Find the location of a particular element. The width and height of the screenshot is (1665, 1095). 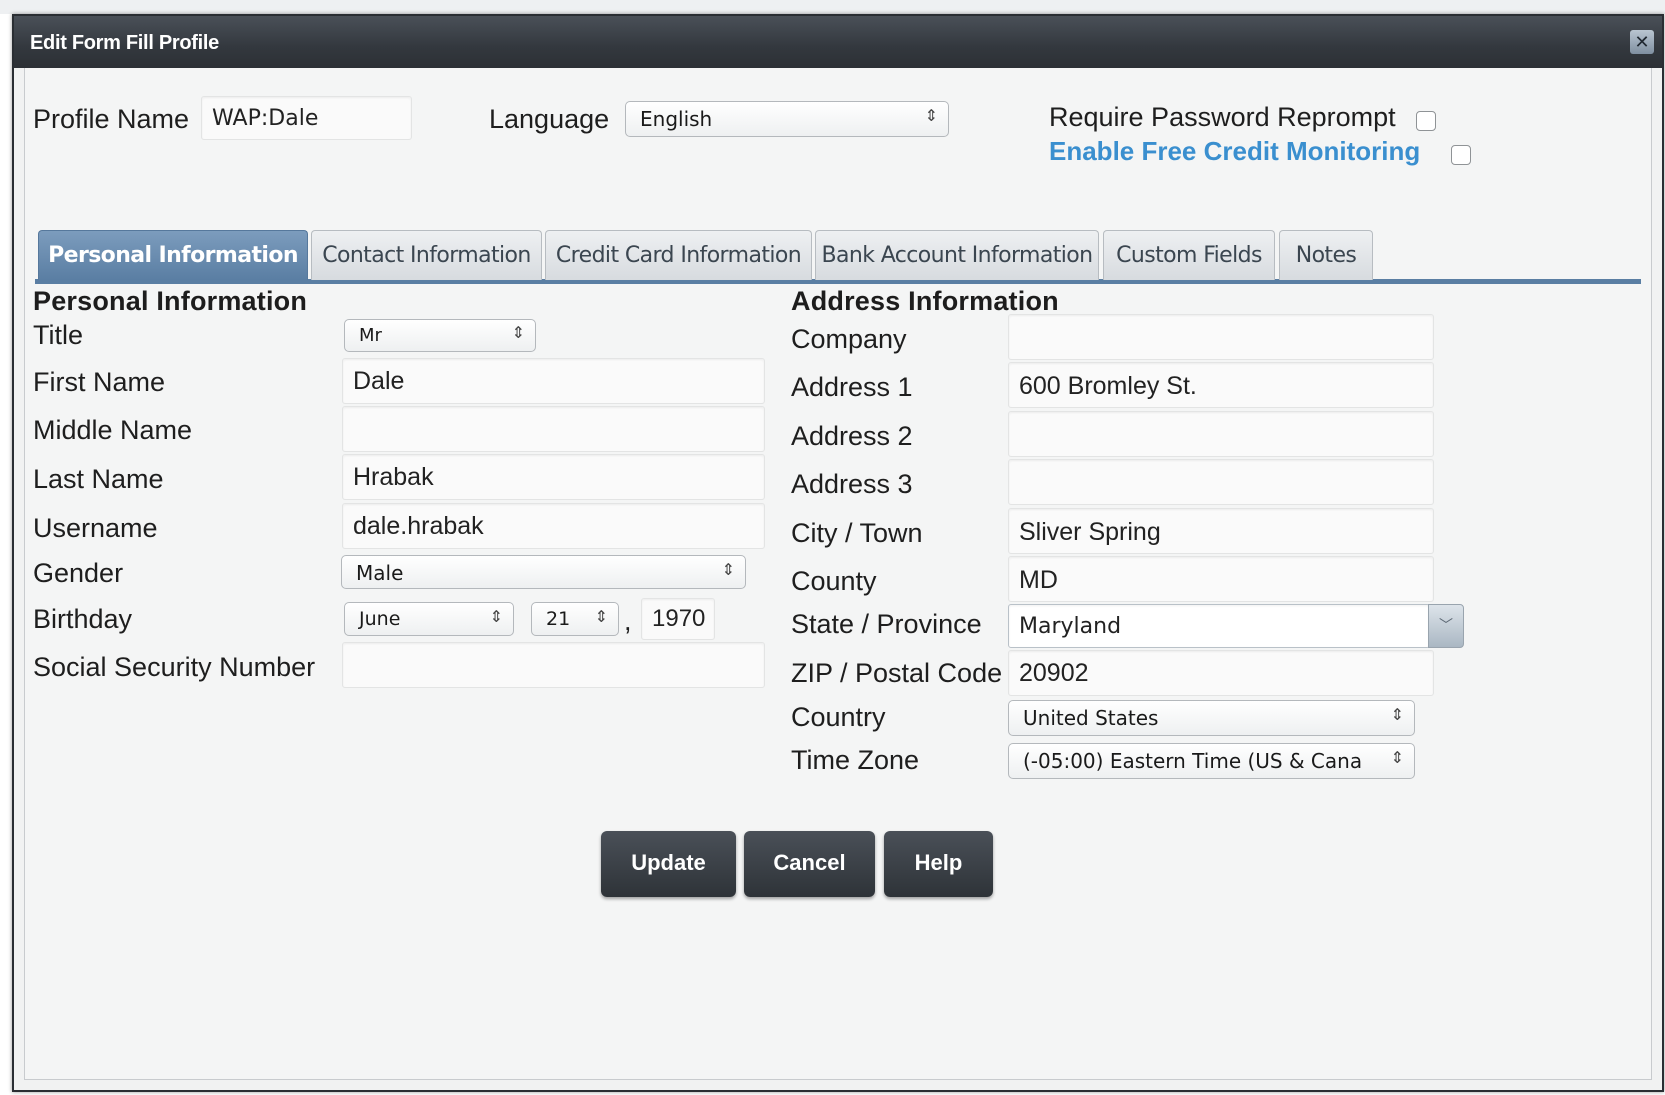

country-select-value: United States is located at coordinates (1091, 718).